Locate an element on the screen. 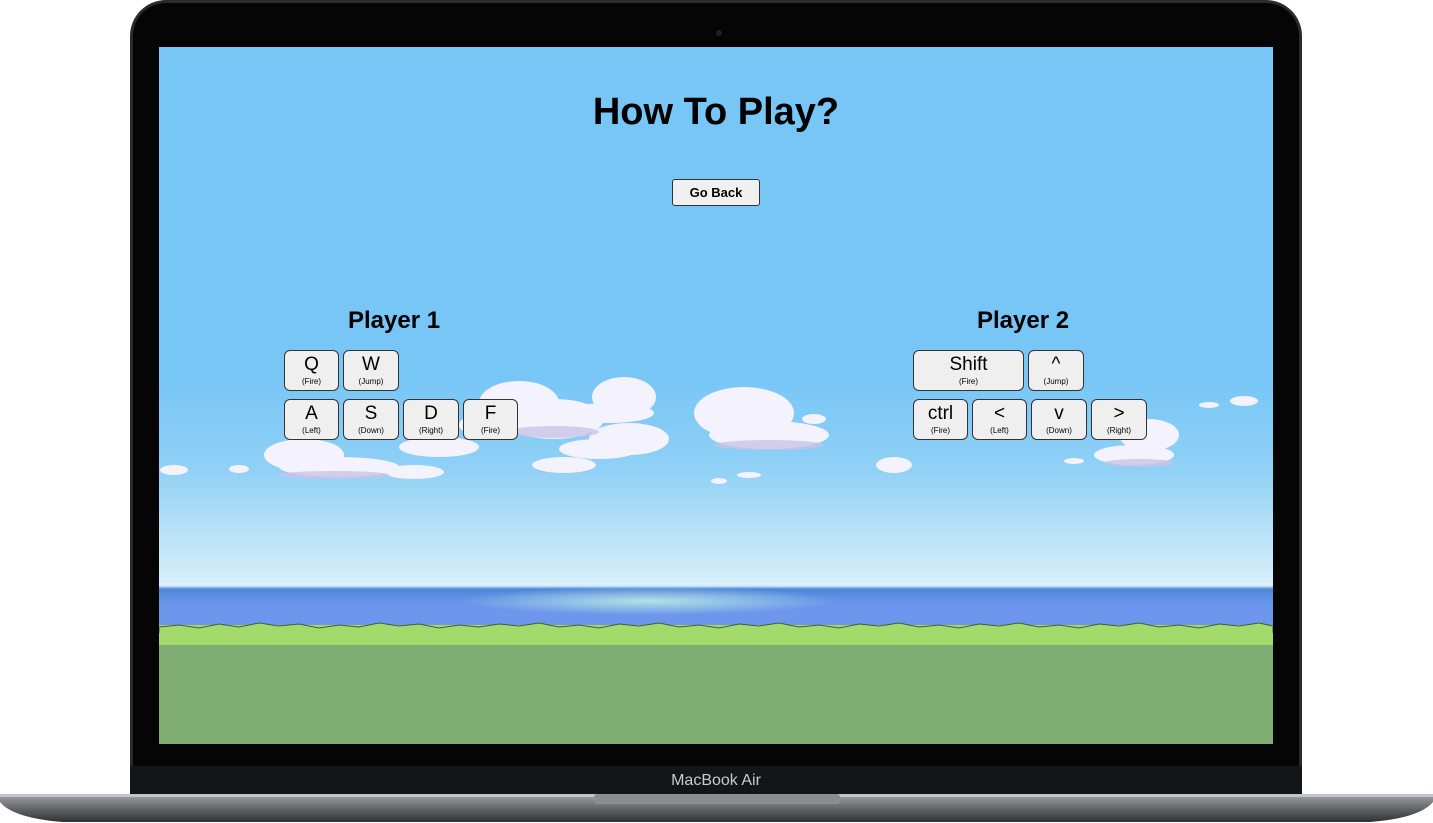 The height and width of the screenshot is (823, 1433). key-ctrl: ctrl (Fire) is located at coordinates (940, 419).